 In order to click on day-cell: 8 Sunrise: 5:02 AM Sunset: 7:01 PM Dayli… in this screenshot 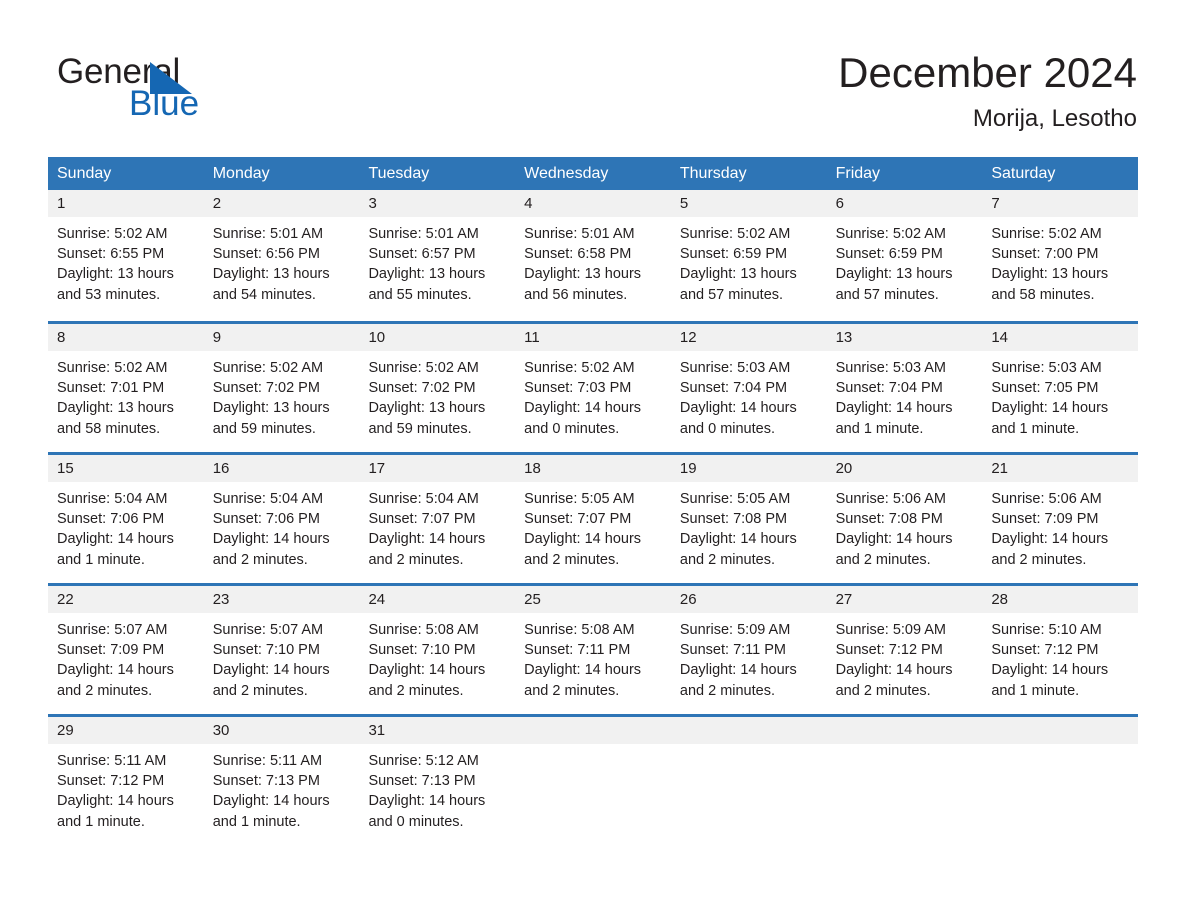, I will do `click(126, 388)`.